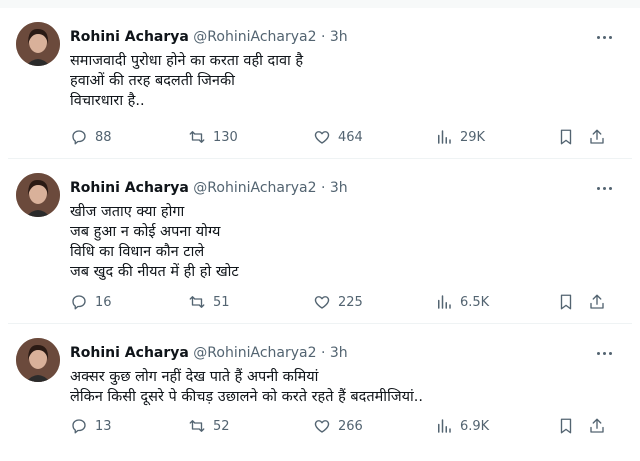 This screenshot has width=640, height=461. Describe the element at coordinates (209, 426) in the screenshot. I see `retweet-button: 52` at that location.